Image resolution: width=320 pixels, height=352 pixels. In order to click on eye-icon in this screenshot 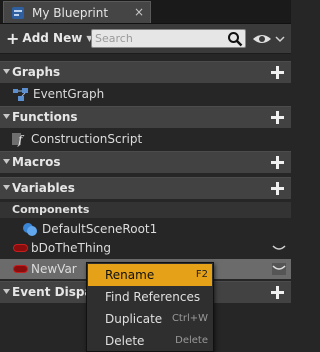, I will do `click(269, 39)`.